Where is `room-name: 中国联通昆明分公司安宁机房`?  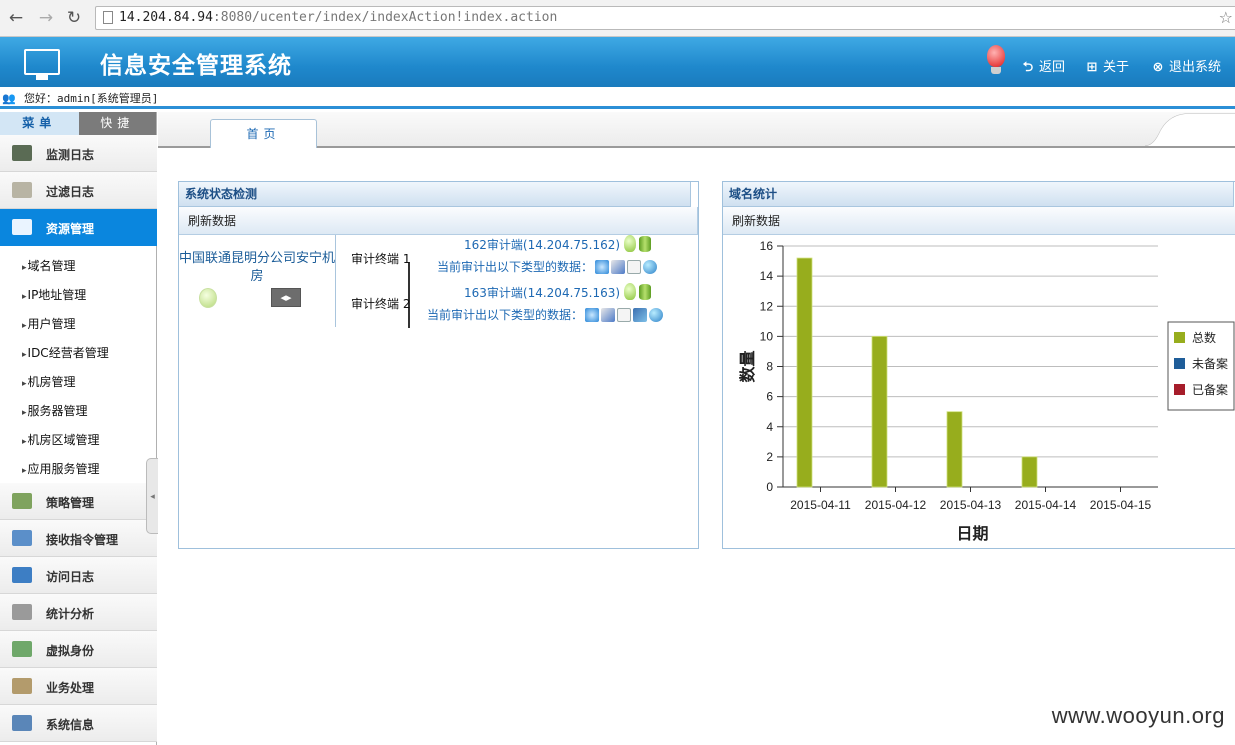 room-name: 中国联通昆明分公司安宁机房 is located at coordinates (257, 267).